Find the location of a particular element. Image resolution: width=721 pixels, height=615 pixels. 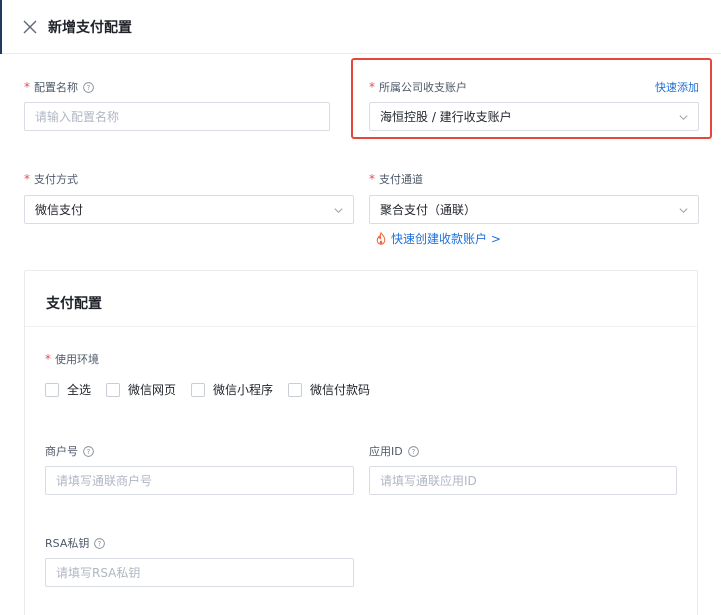

app-id-input: 请填写通联应用ID is located at coordinates (523, 480).